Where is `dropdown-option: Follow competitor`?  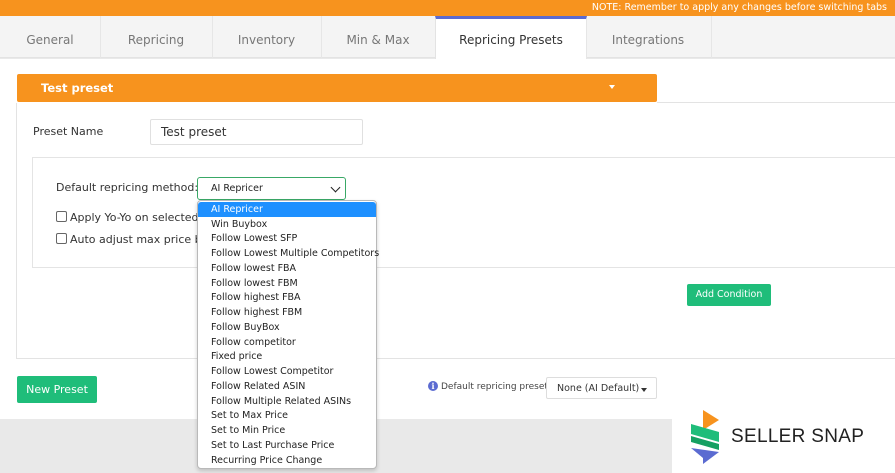 dropdown-option: Follow competitor is located at coordinates (287, 342).